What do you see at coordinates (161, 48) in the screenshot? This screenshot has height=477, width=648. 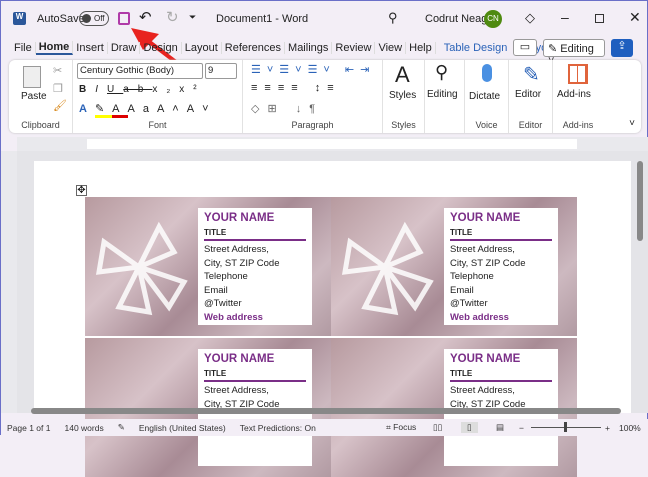 I see `tab-design: Design` at bounding box center [161, 48].